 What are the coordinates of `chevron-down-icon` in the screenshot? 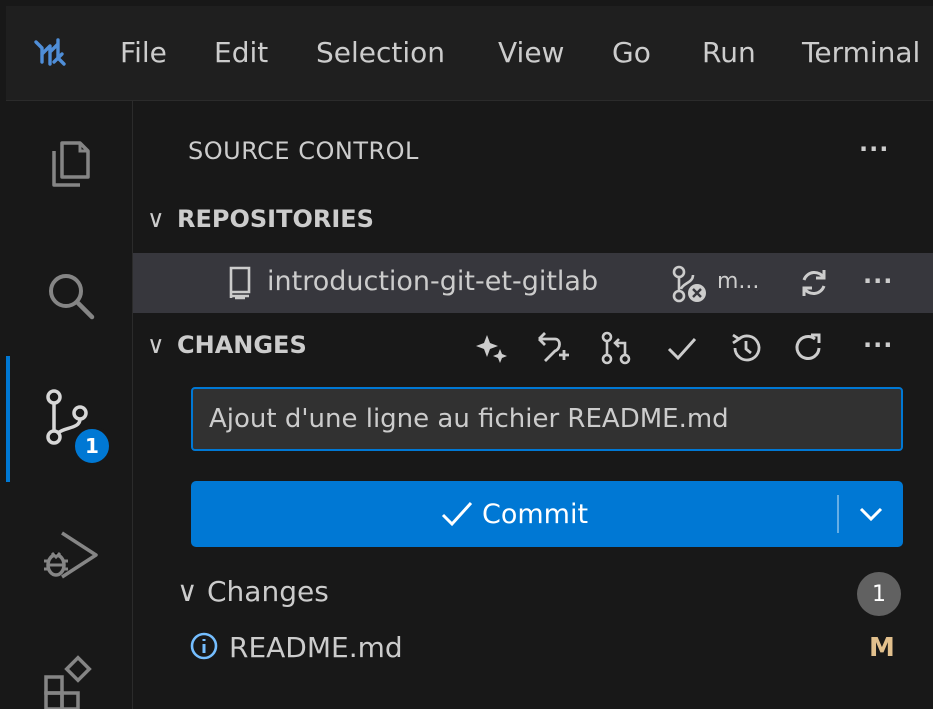 It's located at (871, 514).